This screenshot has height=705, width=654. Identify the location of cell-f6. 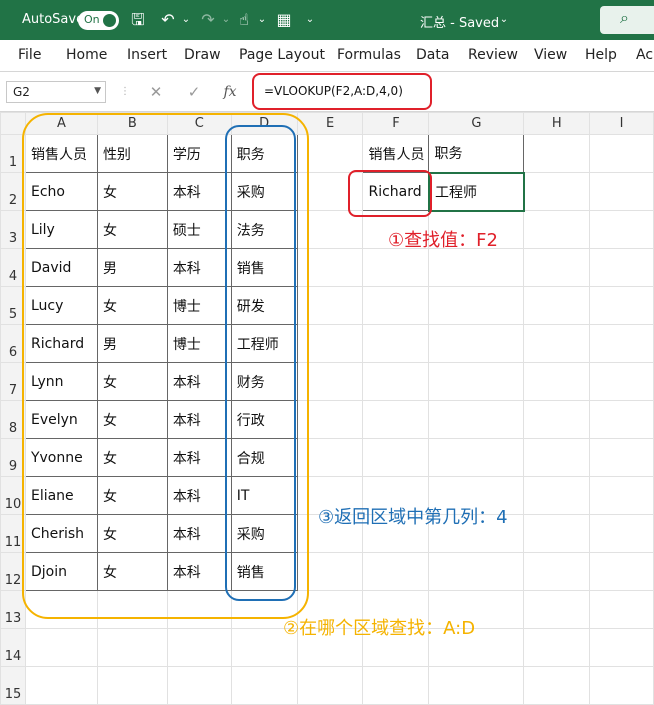
(396, 343).